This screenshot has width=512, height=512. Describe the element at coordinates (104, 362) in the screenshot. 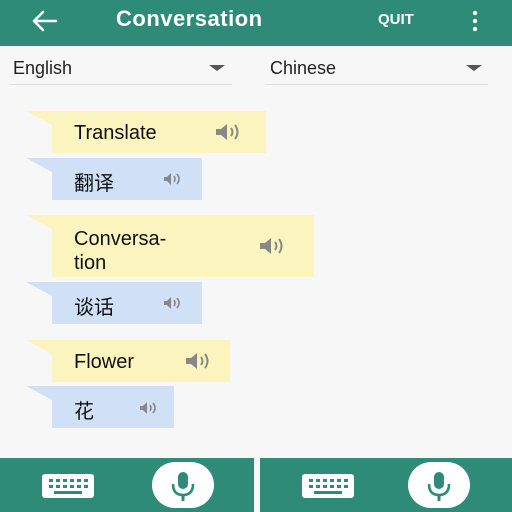

I see `message-text: Flower` at that location.